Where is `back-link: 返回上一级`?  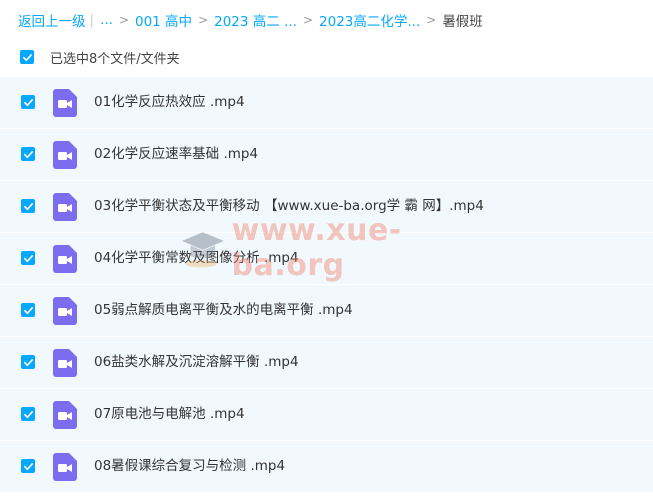
back-link: 返回上一级 is located at coordinates (52, 20).